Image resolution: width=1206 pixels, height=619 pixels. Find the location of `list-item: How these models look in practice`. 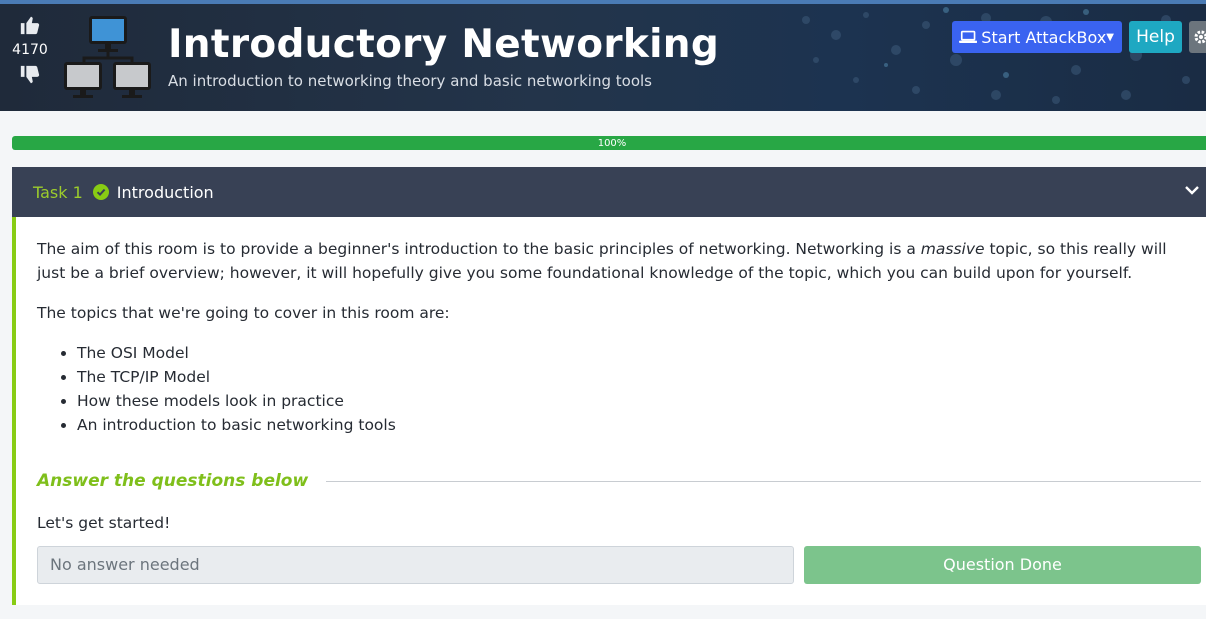

list-item: How these models look in practice is located at coordinates (641, 401).